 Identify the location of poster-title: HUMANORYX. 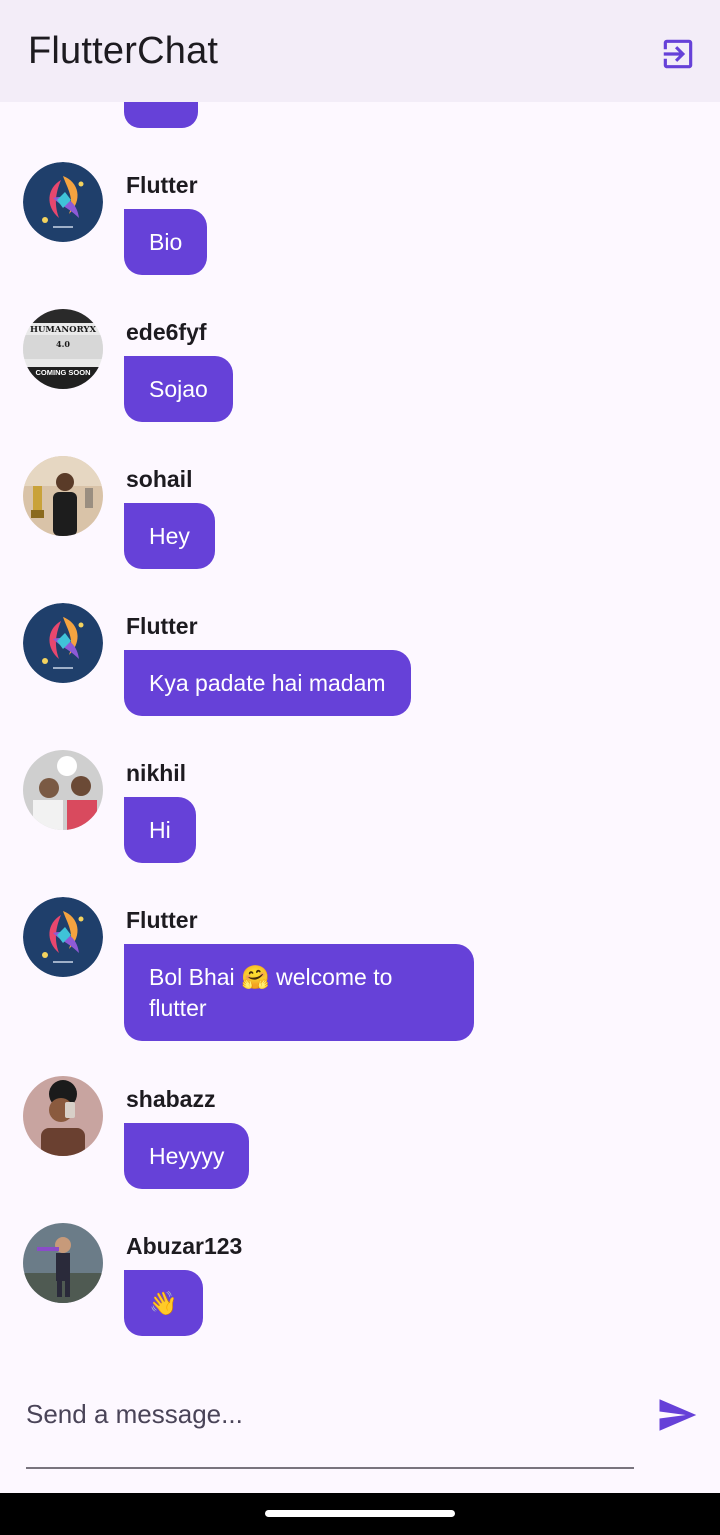
(63, 330).